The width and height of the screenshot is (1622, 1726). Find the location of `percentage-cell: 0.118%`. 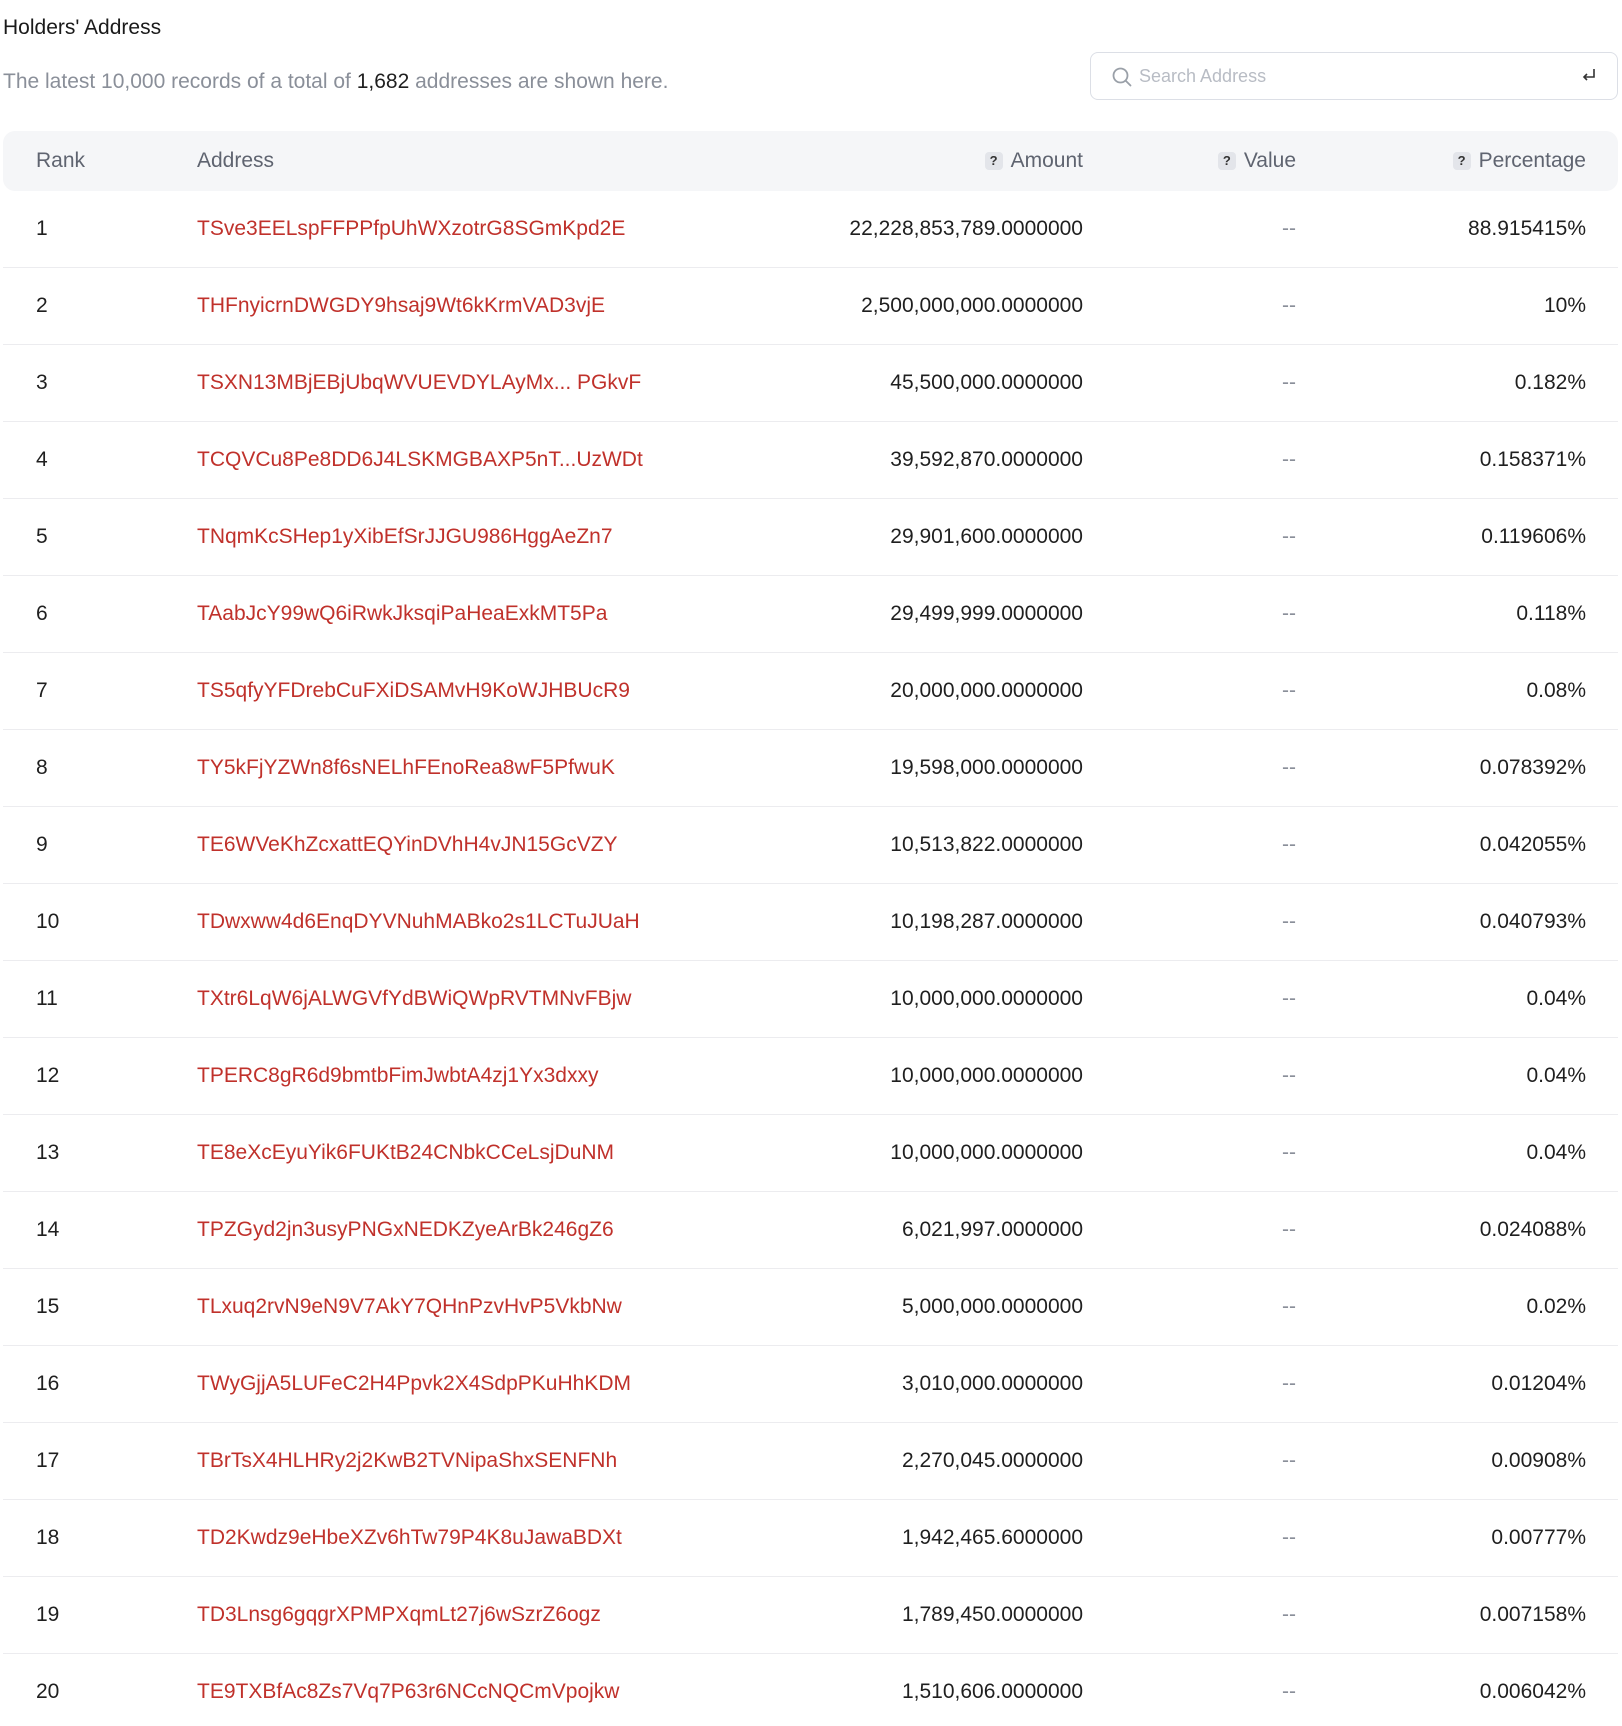

percentage-cell: 0.118% is located at coordinates (1551, 613).